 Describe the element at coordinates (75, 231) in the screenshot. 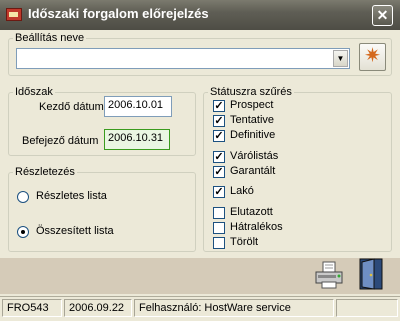

I see `summary-list-label: Összesített lista` at that location.